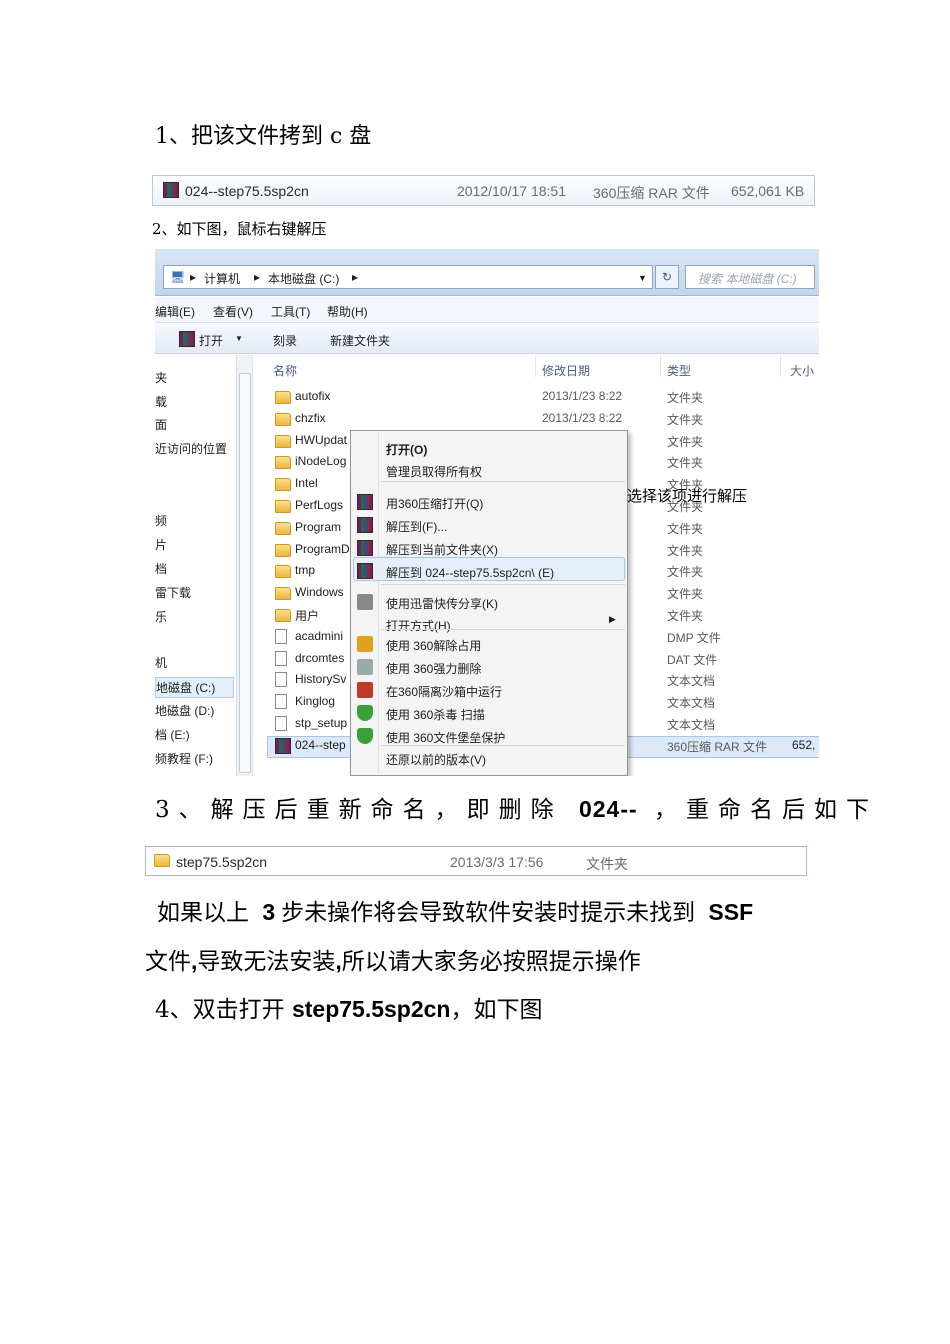 The image size is (950, 1344). Describe the element at coordinates (175, 311) in the screenshot. I see `menu-edit: 编辑(E)` at that location.